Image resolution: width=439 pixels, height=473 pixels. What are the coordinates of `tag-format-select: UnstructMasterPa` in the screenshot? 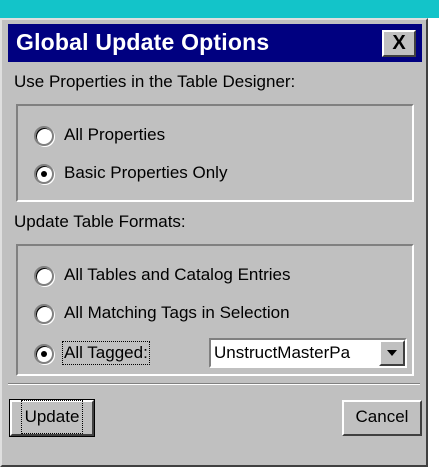 It's located at (308, 353).